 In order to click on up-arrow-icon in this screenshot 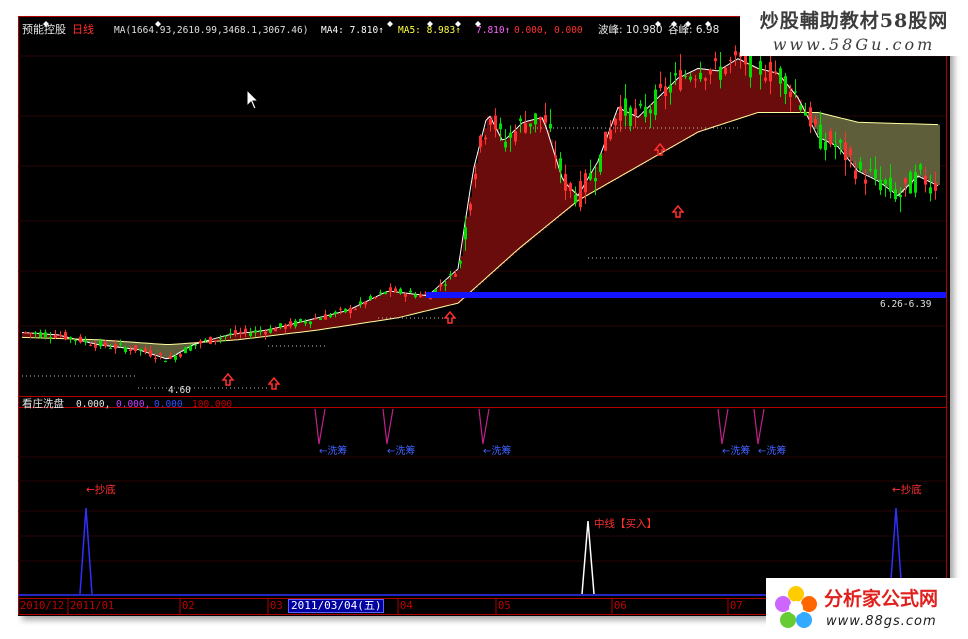, I will do `click(228, 379)`.